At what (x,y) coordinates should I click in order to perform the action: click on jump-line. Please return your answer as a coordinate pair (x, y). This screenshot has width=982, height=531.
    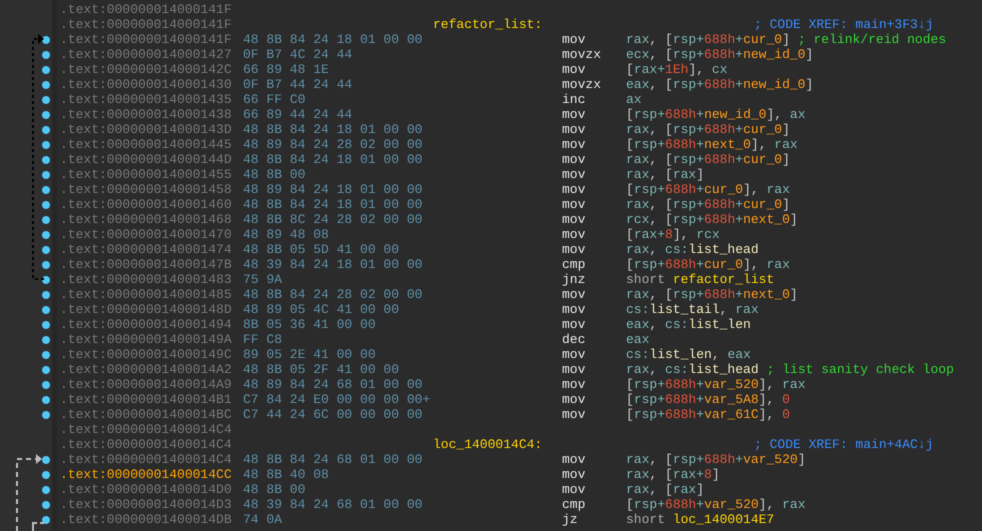
    Looking at the image, I should click on (38, 526).